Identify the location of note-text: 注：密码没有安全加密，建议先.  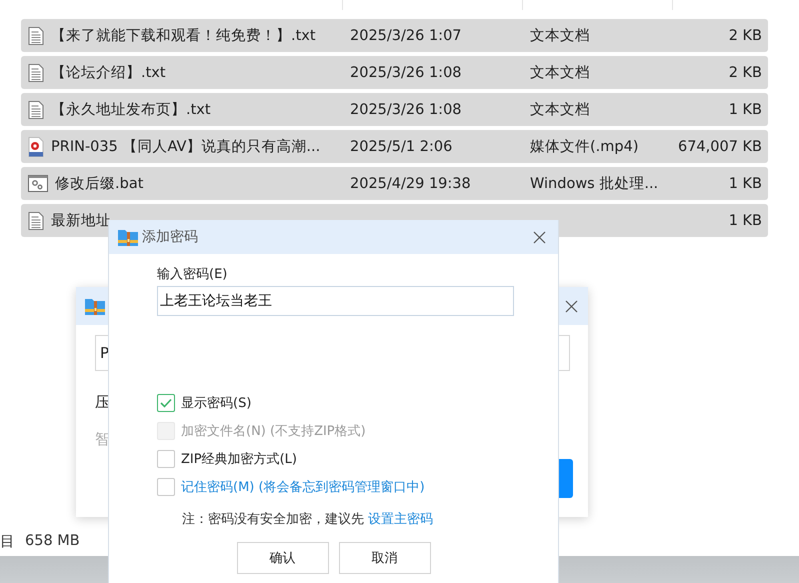
(273, 519).